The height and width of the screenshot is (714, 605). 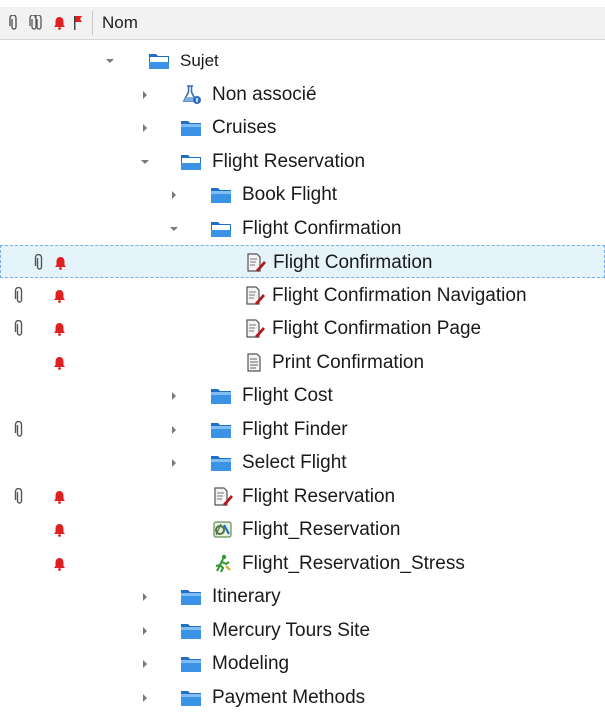 I want to click on tree-item-label: Book Flight, so click(x=290, y=194).